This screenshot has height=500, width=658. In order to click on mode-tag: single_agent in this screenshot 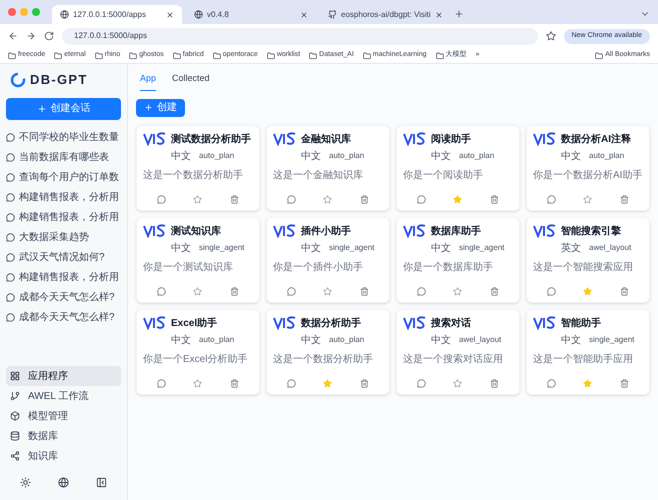, I will do `click(481, 248)`.